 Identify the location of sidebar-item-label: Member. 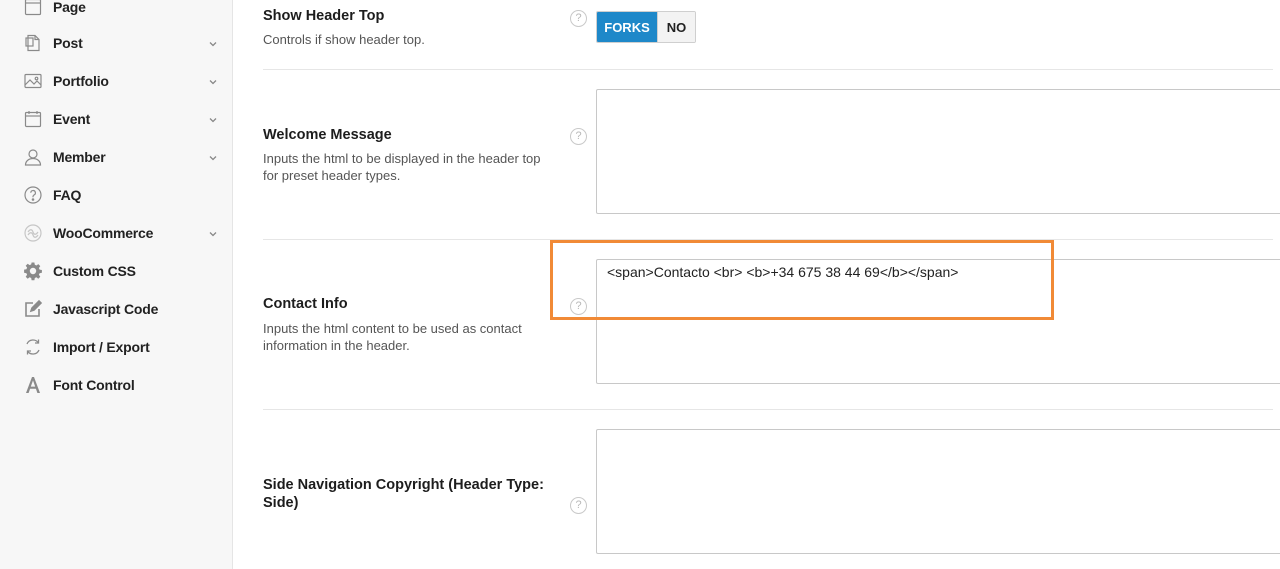
(79, 157).